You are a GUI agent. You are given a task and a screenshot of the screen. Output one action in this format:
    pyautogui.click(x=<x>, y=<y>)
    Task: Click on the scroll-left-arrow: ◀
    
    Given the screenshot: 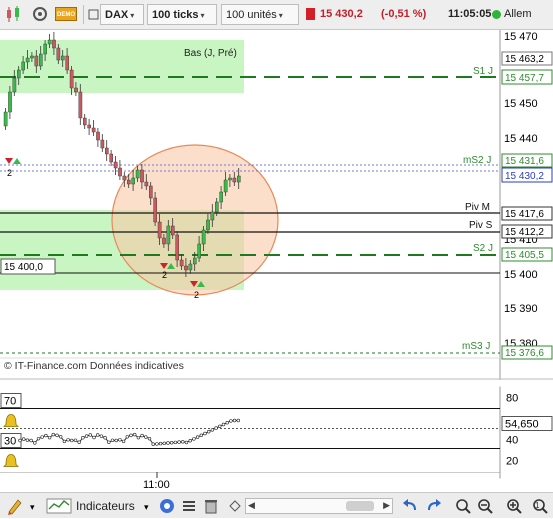 What is the action you would take?
    pyautogui.click(x=251, y=505)
    